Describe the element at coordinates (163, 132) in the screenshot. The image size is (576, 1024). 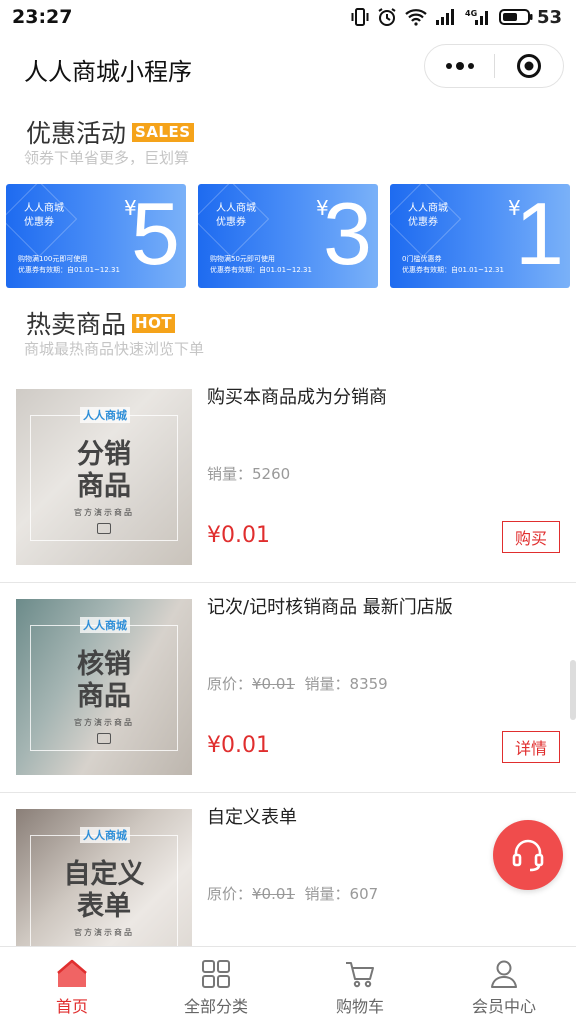
I see `sales-badge: SALES` at that location.